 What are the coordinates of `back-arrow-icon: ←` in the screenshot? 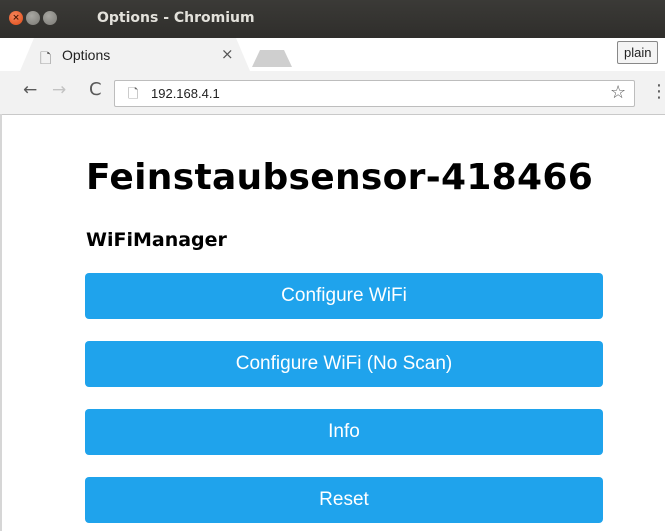 It's located at (30, 90).